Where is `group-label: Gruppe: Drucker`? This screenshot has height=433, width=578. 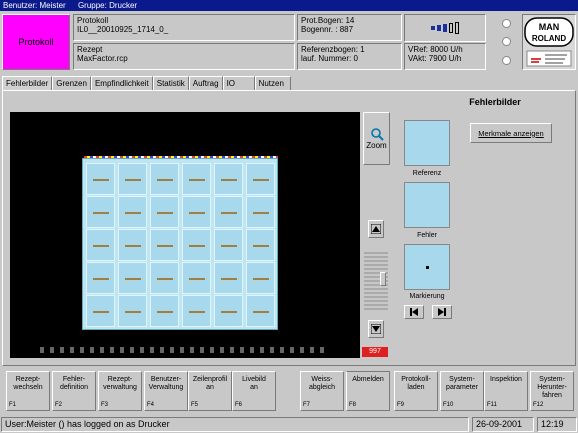
group-label: Gruppe: Drucker is located at coordinates (107, 5).